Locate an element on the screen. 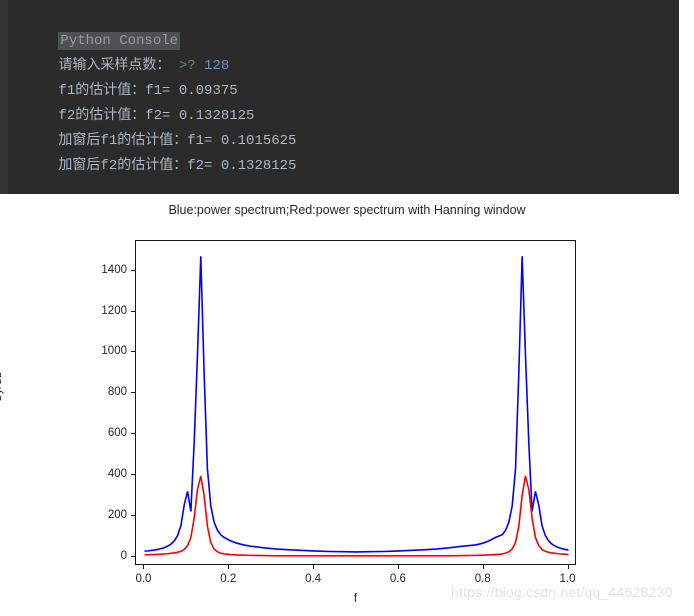 The height and width of the screenshot is (616, 694). console-title: Python Console is located at coordinates (119, 41).